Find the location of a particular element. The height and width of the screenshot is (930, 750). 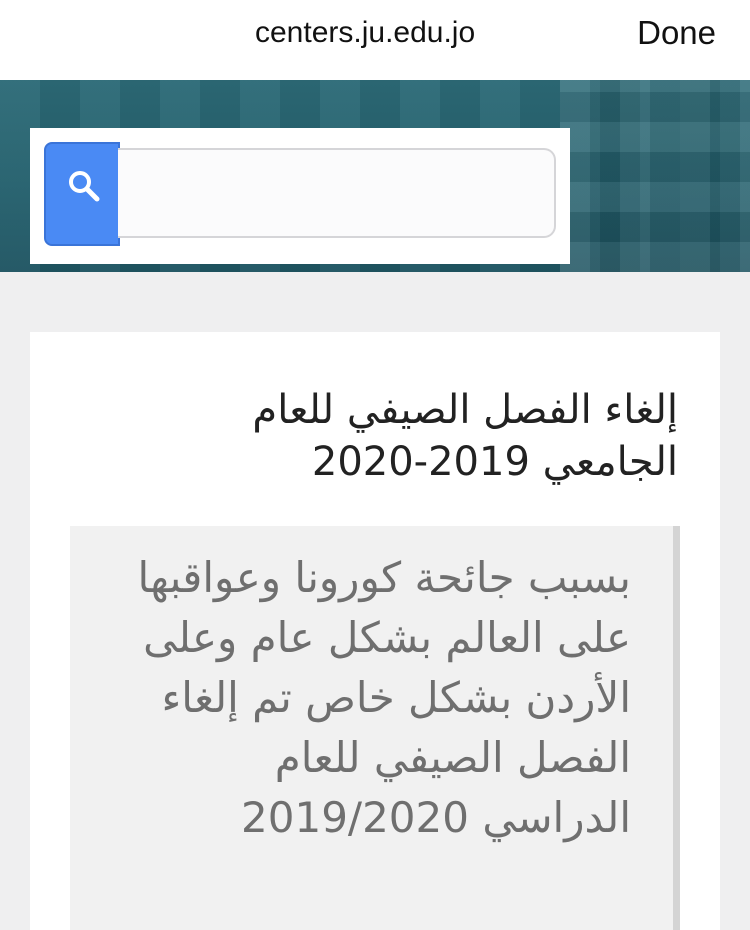

search-icon is located at coordinates (84, 186).